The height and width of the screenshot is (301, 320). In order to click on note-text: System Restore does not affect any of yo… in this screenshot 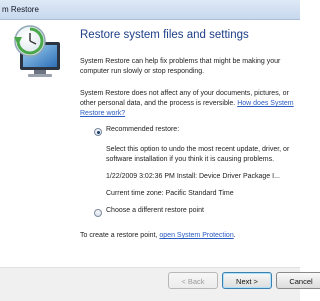, I will do `click(187, 104)`.